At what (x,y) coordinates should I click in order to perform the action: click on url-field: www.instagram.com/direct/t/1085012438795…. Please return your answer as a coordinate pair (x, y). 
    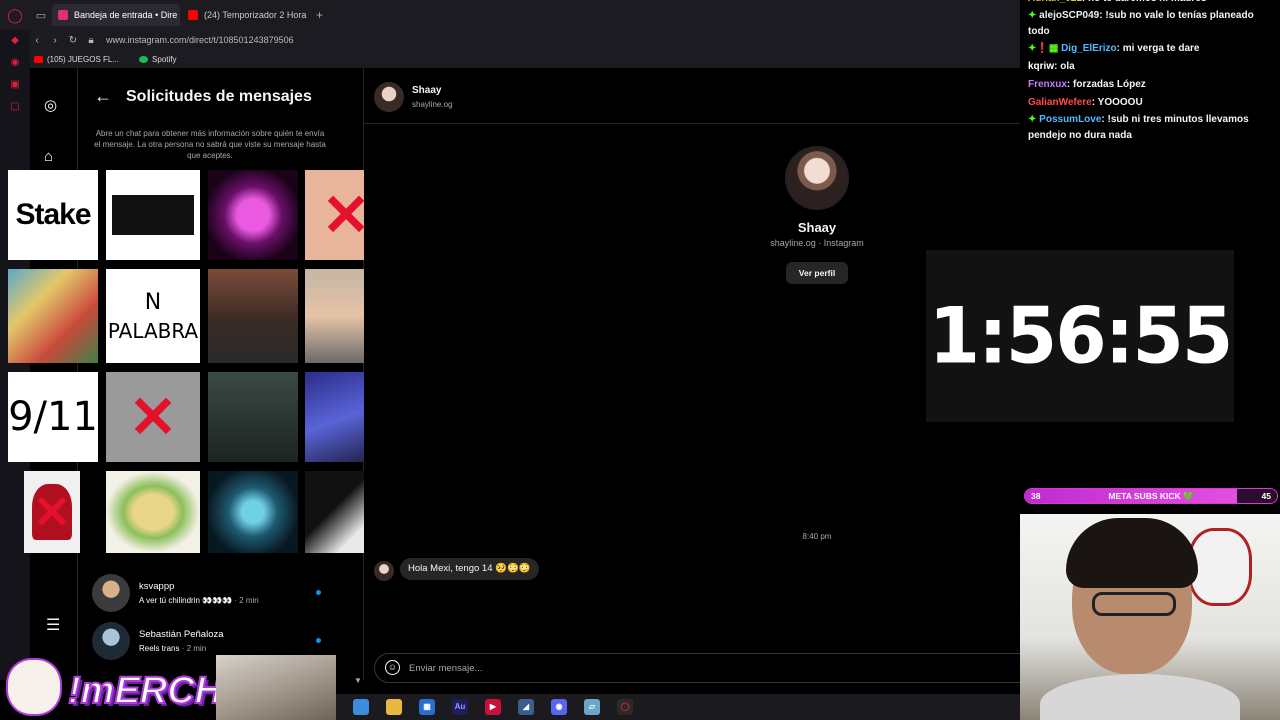
    Looking at the image, I should click on (200, 40).